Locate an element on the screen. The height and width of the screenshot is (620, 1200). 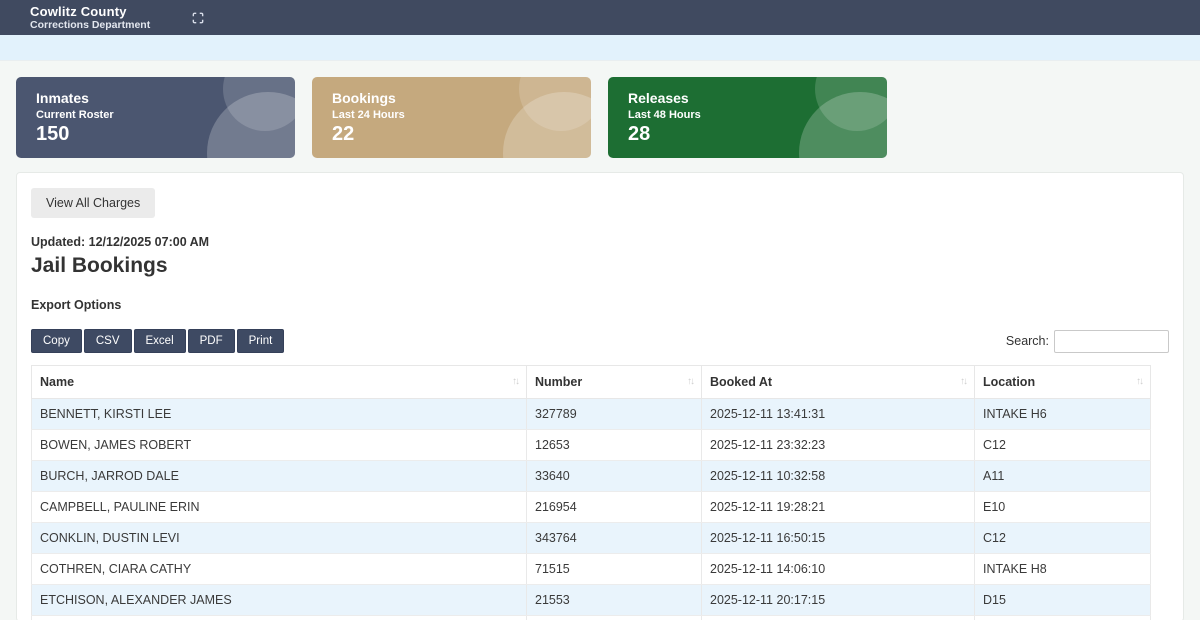
export-options-label: Export Options is located at coordinates (76, 305).